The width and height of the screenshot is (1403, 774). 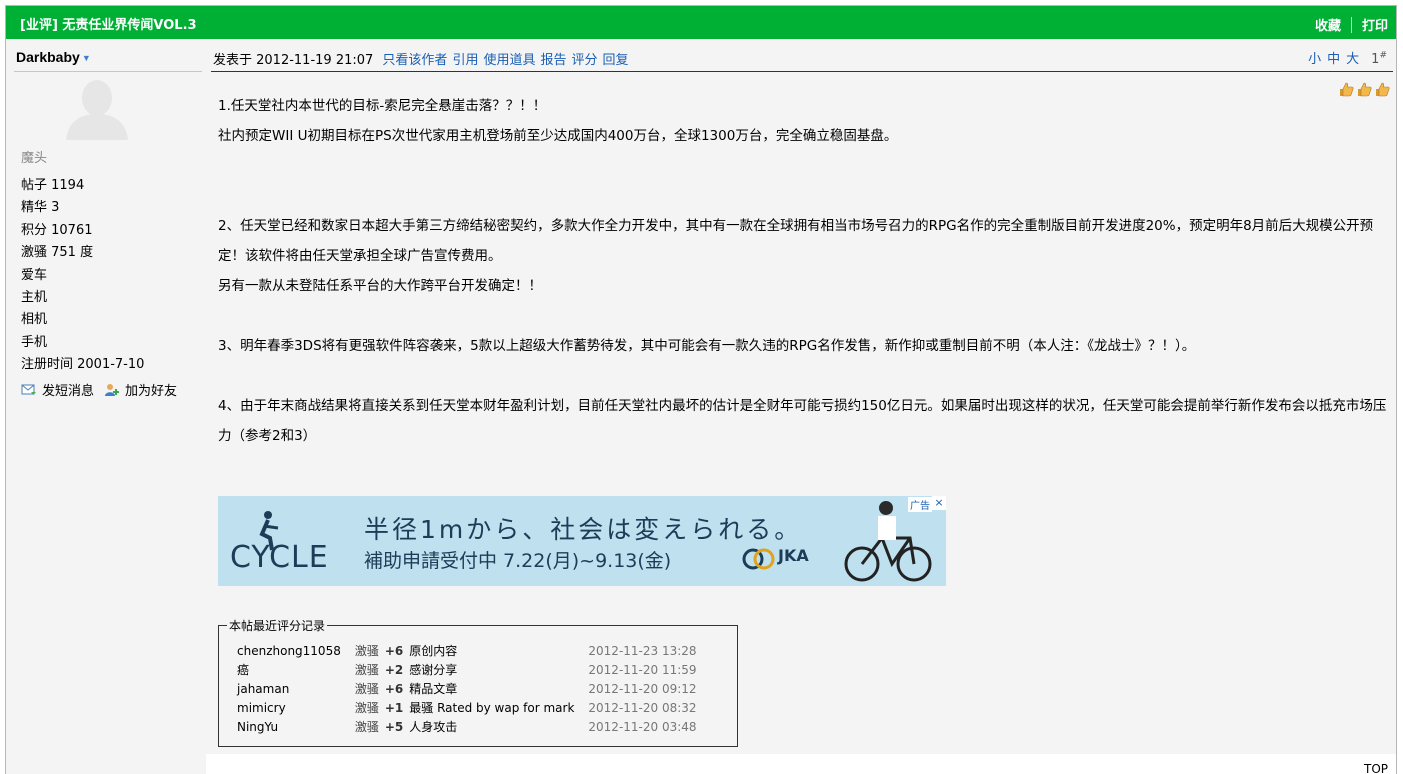 I want to click on rating-time: 2012-11-20 03:48, so click(x=642, y=726).